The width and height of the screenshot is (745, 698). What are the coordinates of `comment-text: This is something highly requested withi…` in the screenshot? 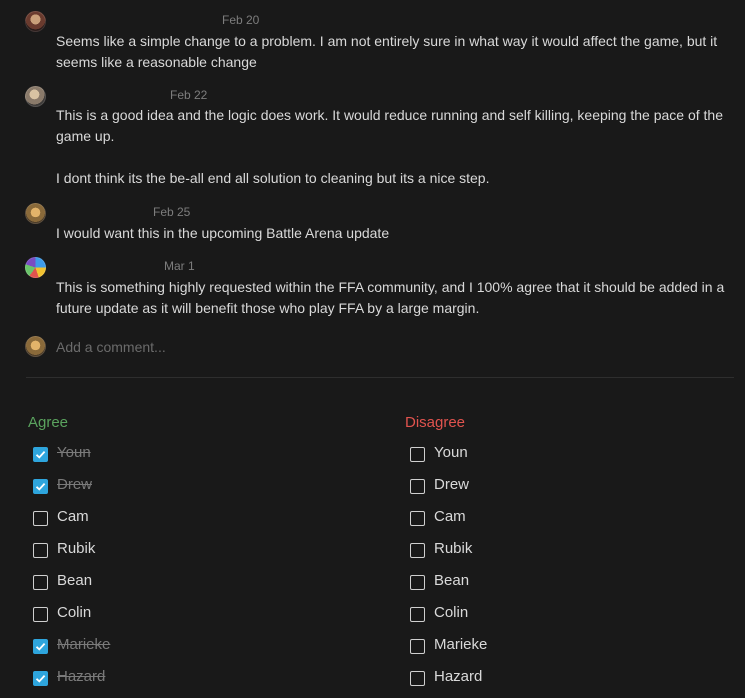 It's located at (390, 297).